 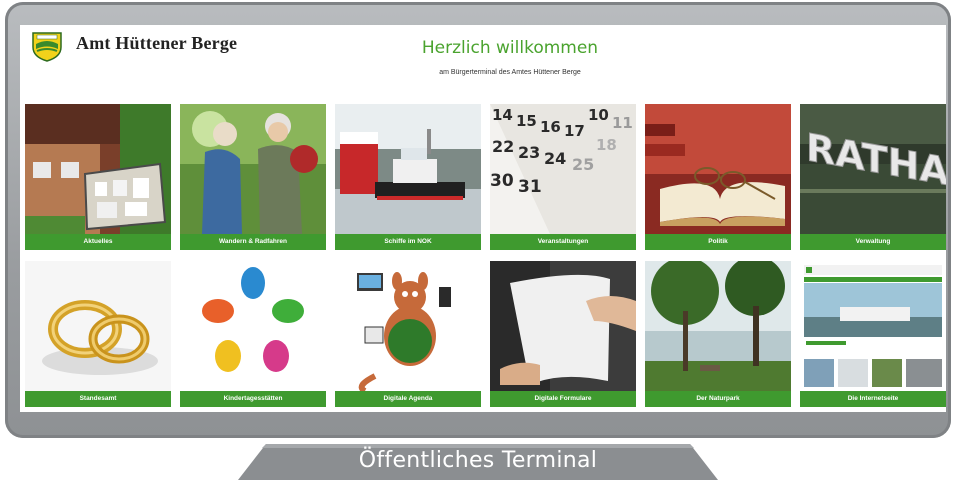 What do you see at coordinates (873, 326) in the screenshot?
I see `website-screenshot-image` at bounding box center [873, 326].